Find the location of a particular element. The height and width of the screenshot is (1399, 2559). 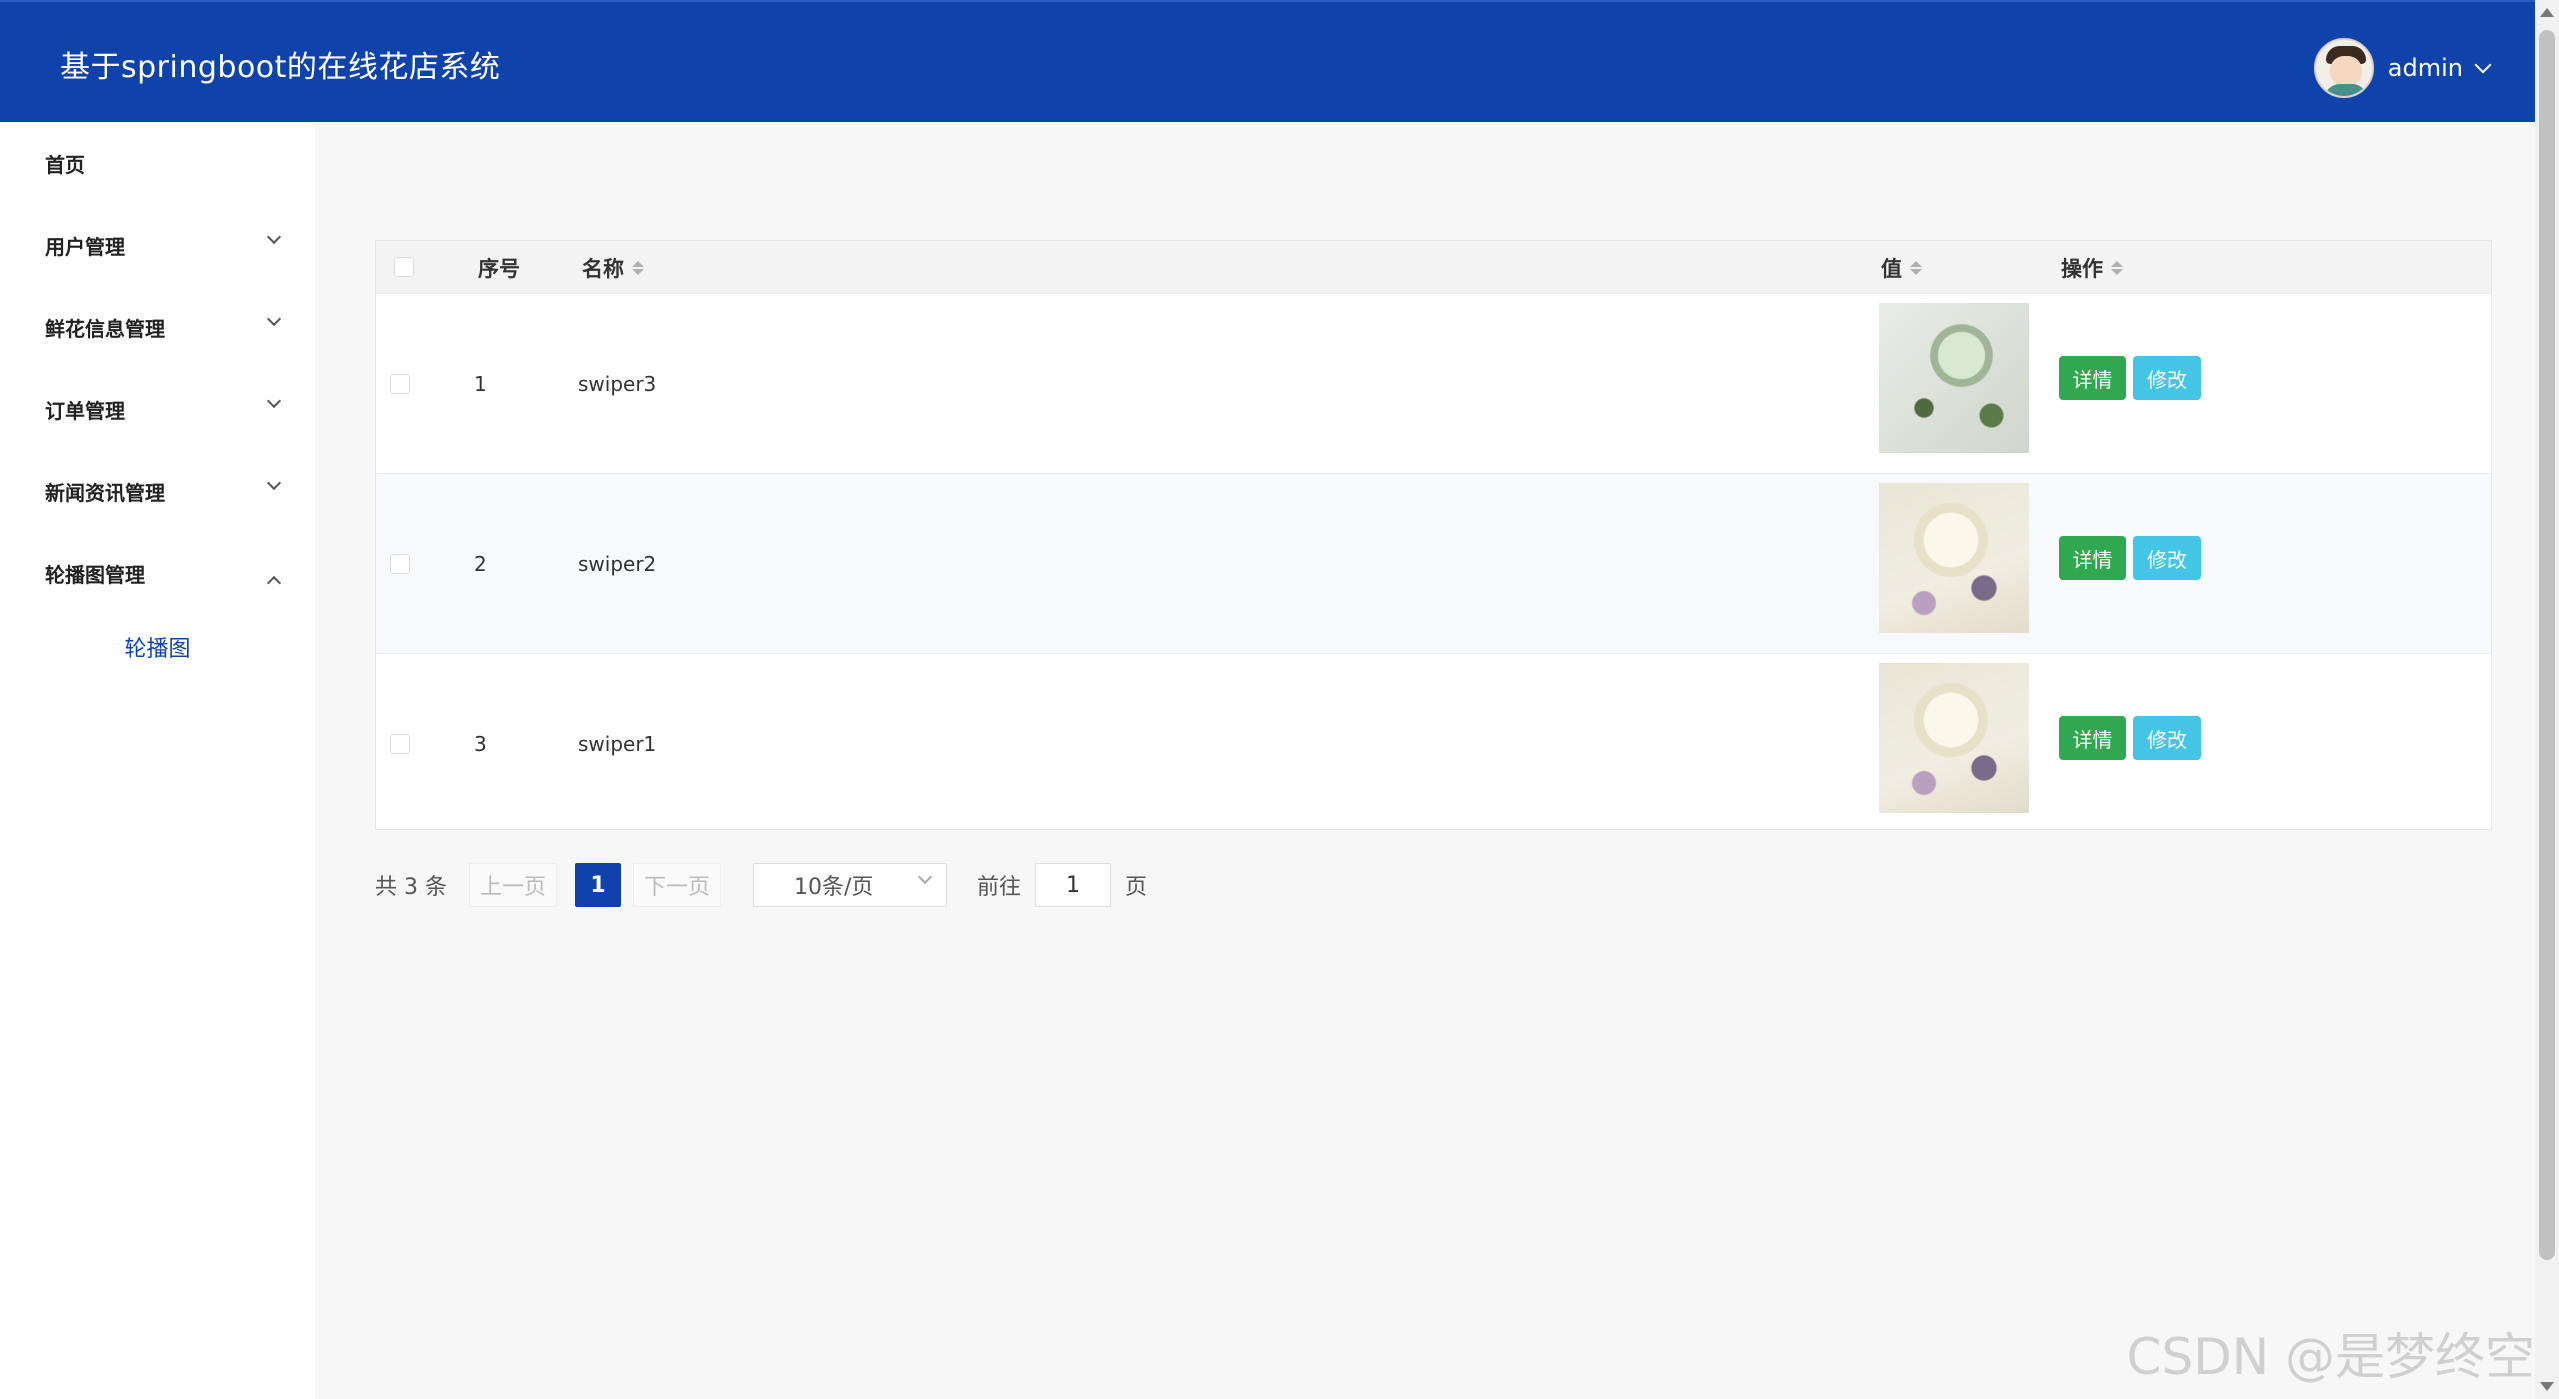

pagination-total: 共 3 条 is located at coordinates (411, 887).